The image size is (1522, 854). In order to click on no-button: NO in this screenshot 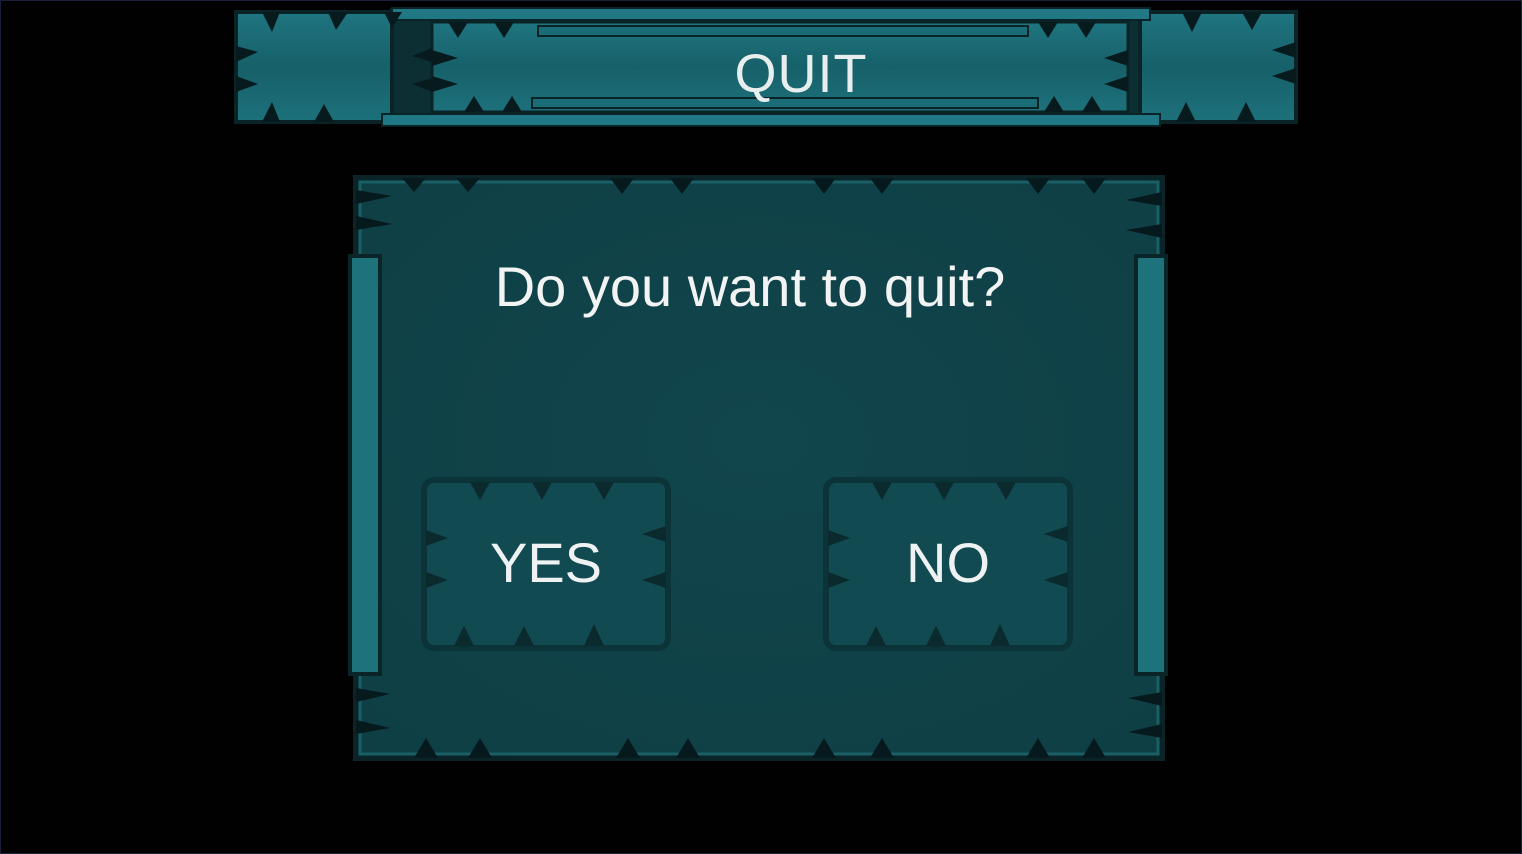, I will do `click(948, 564)`.